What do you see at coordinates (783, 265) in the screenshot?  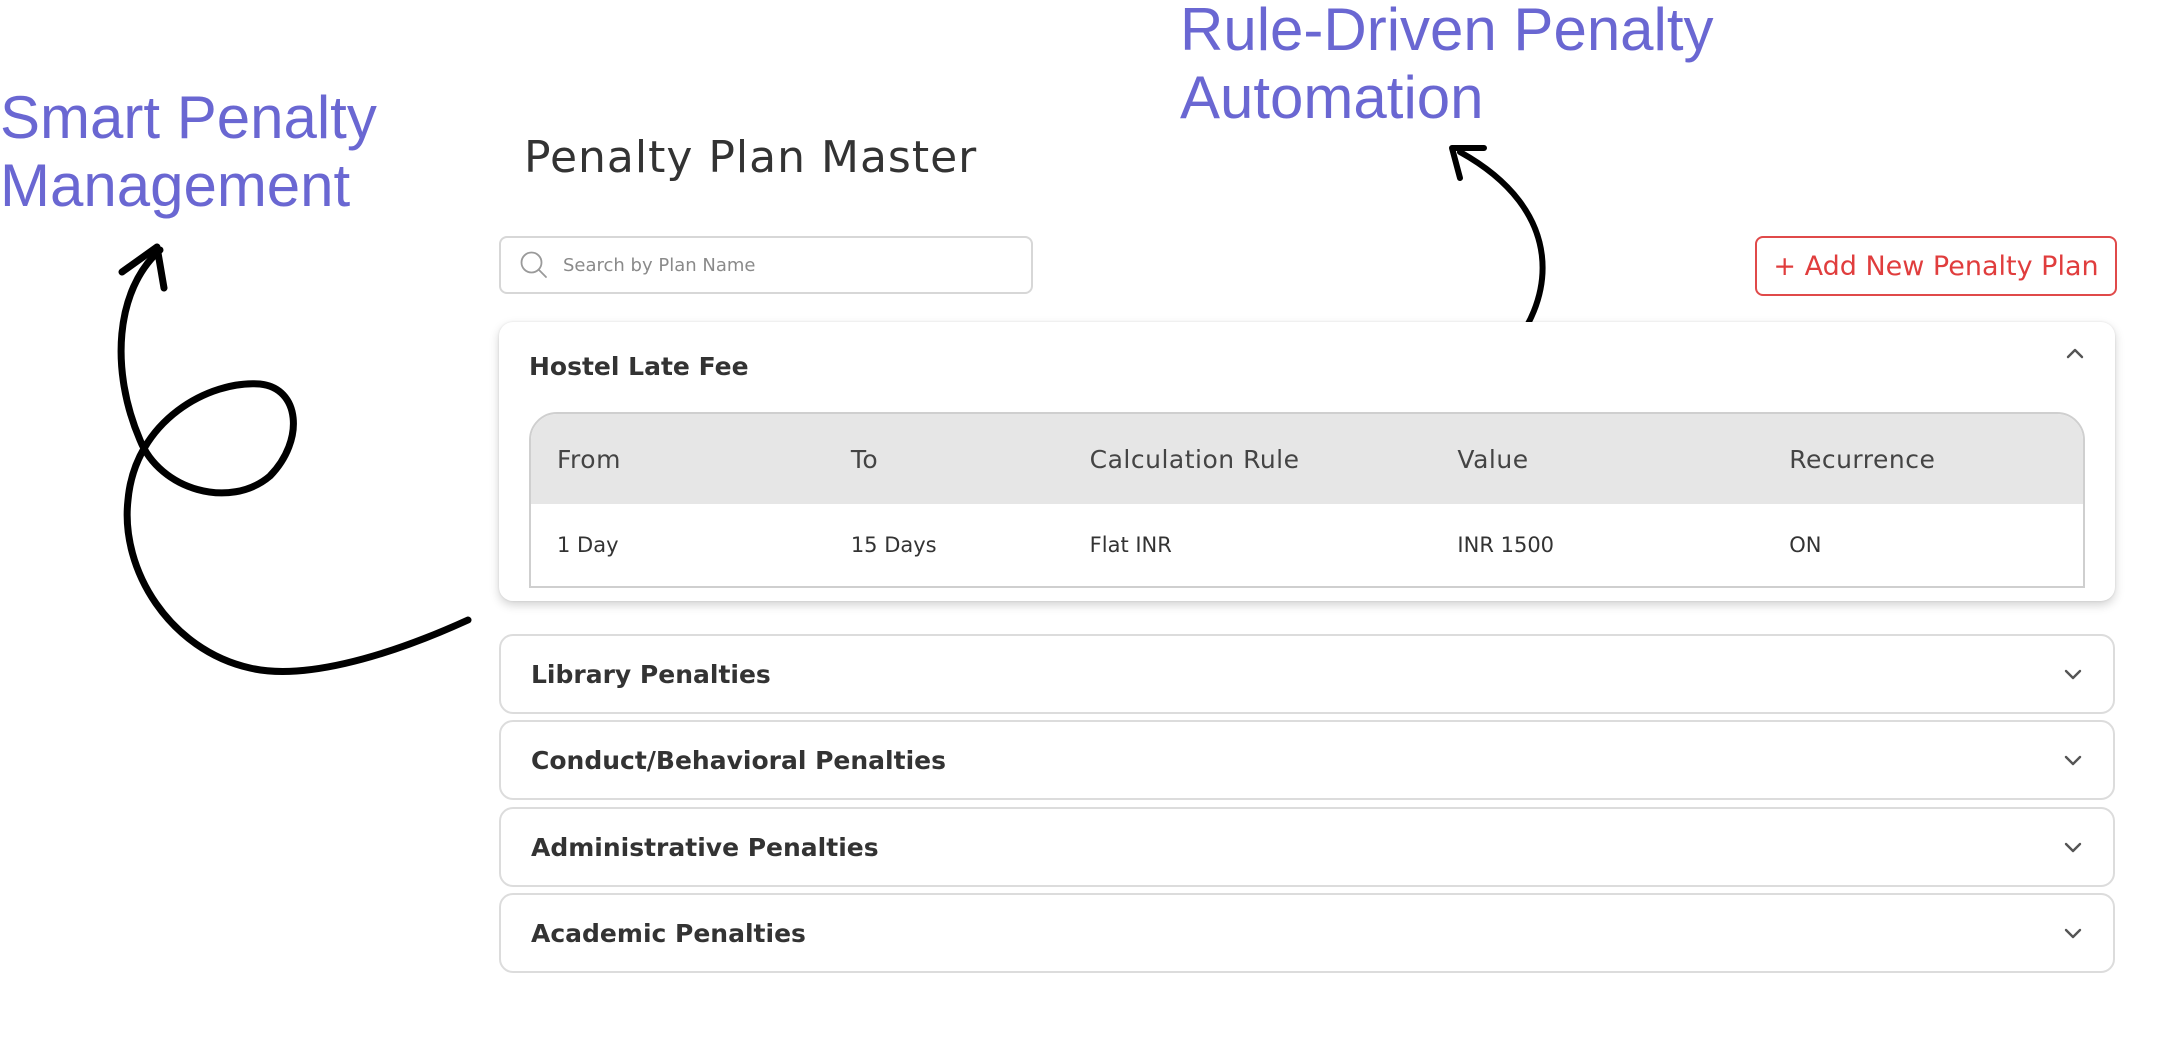 I see `search-input` at bounding box center [783, 265].